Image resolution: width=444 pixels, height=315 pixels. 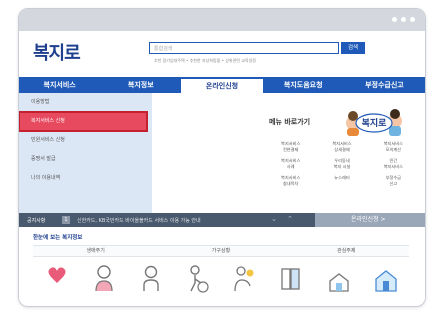 What do you see at coordinates (85, 159) in the screenshot?
I see `submenu-item-certificate: 증명서 발급` at bounding box center [85, 159].